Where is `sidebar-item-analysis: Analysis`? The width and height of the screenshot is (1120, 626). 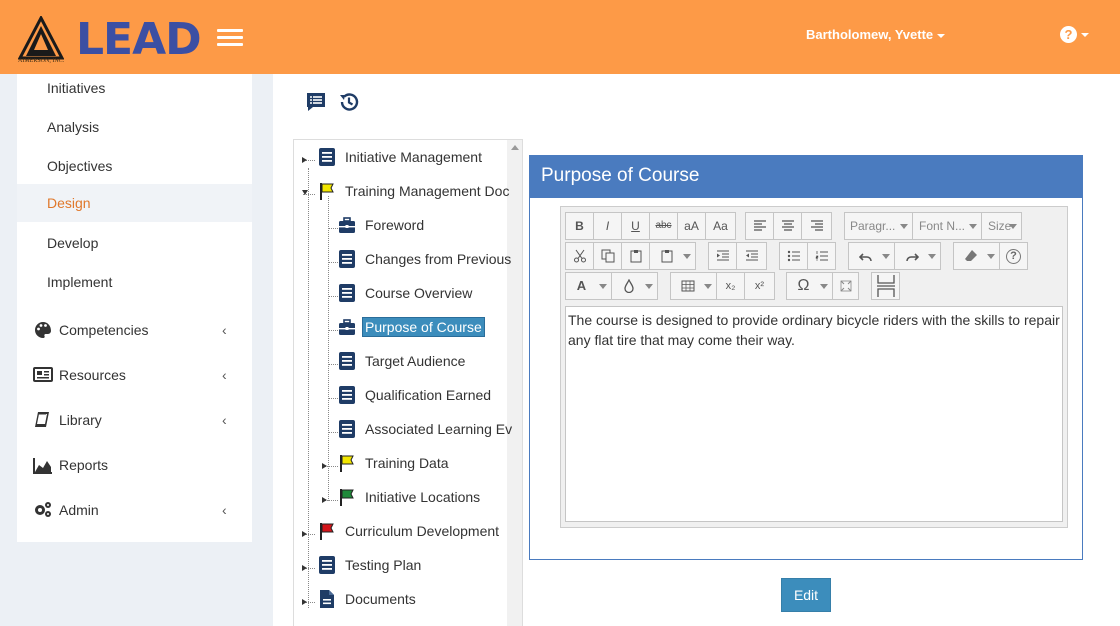
sidebar-item-analysis: Analysis is located at coordinates (134, 133).